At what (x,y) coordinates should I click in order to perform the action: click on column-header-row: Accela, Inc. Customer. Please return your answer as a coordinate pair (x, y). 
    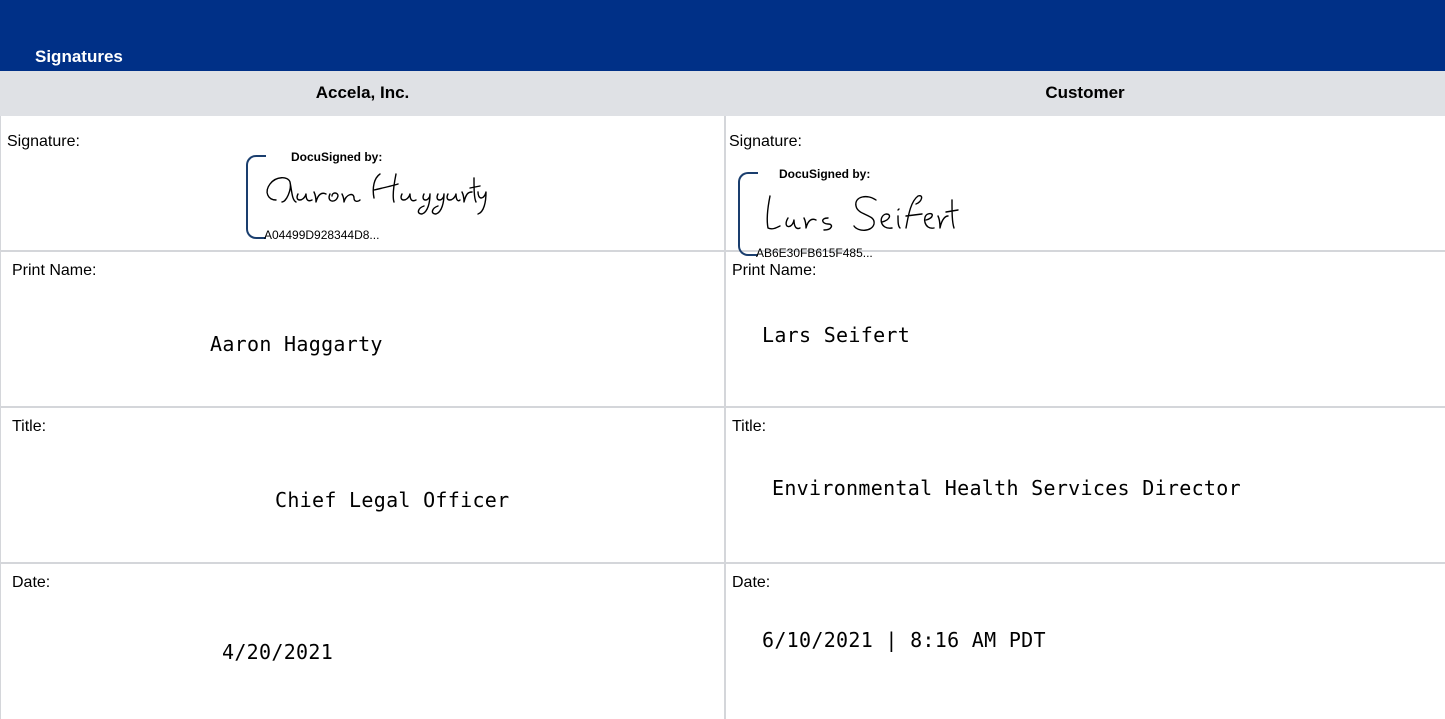
    Looking at the image, I should click on (722, 93).